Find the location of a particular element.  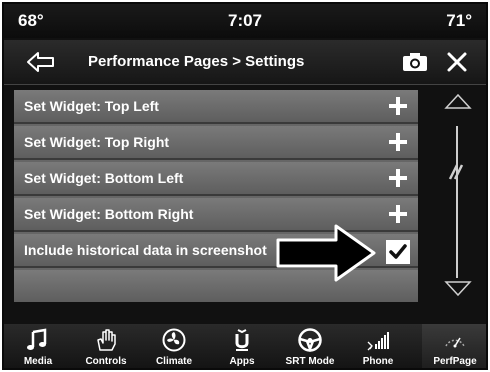

nav-item-srt-mode: SRT Mode is located at coordinates (310, 346).